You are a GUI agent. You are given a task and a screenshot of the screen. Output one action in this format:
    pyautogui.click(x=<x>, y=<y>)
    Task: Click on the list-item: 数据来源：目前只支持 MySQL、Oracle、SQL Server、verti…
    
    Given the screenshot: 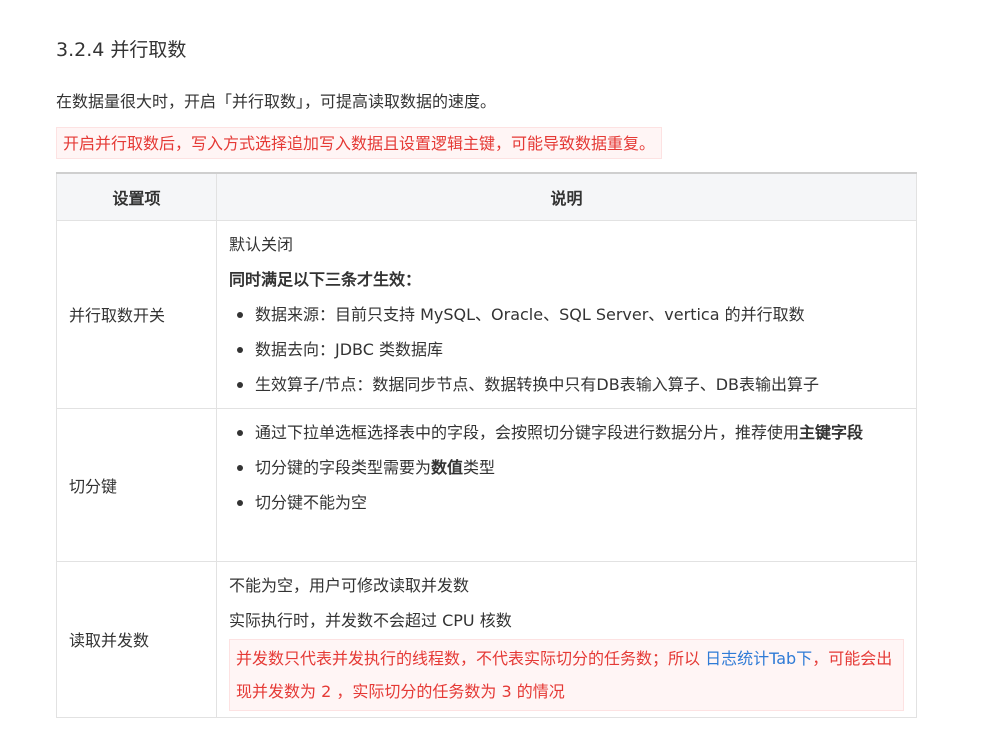 What is the action you would take?
    pyautogui.click(x=570, y=314)
    